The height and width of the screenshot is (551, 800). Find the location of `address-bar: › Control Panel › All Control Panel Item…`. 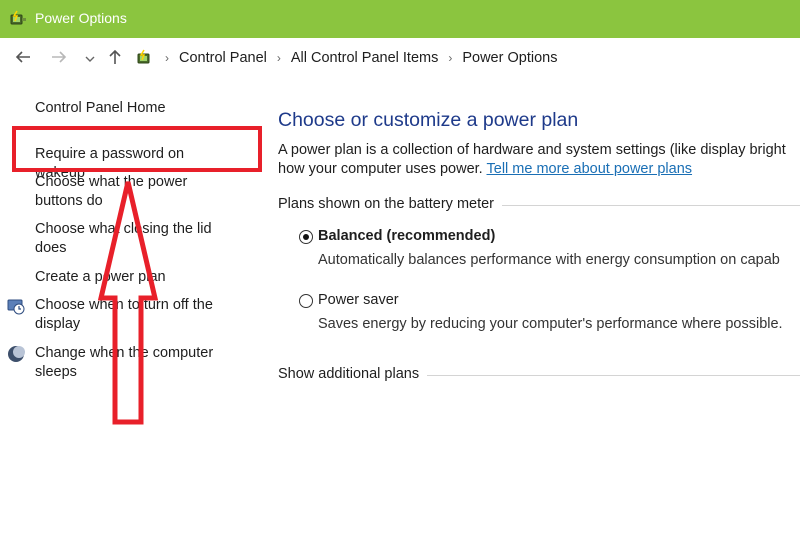

address-bar: › Control Panel › All Control Panel Item… is located at coordinates (400, 58).